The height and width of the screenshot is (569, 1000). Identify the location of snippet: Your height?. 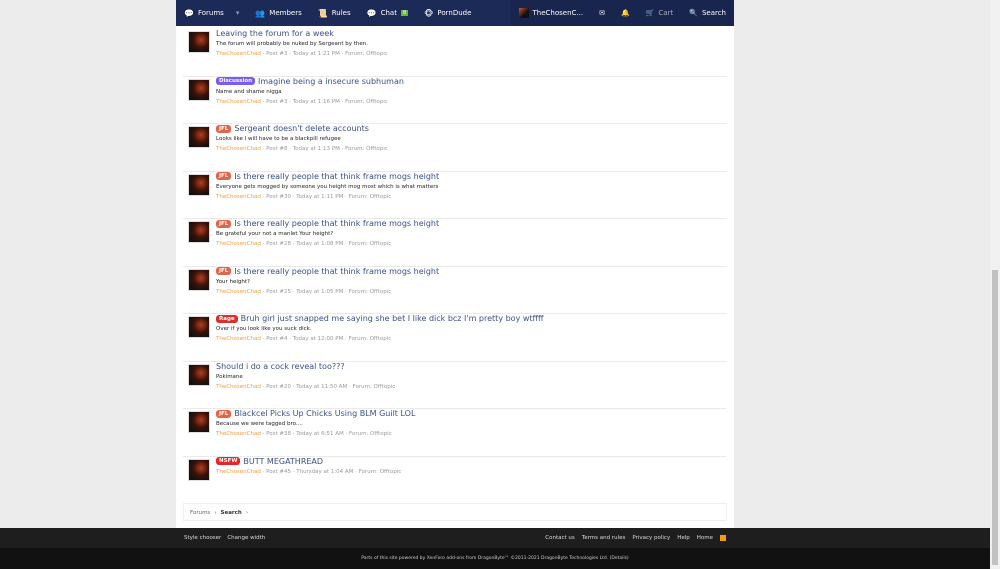
(233, 281).